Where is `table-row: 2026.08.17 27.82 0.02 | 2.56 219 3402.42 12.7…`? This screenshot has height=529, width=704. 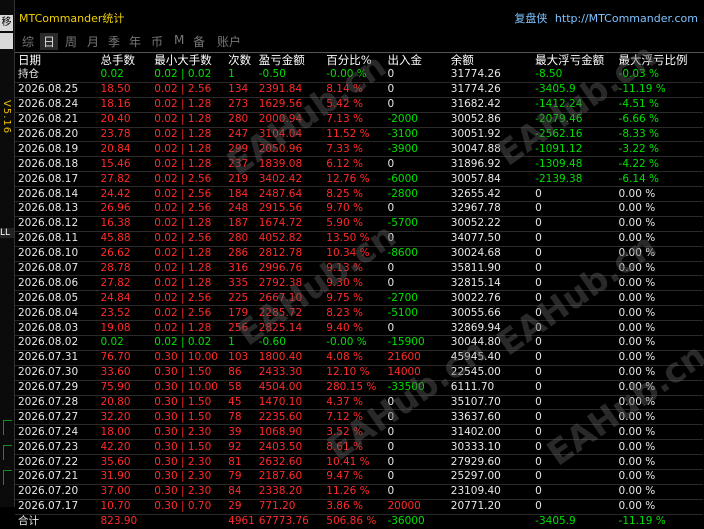 table-row: 2026.08.17 27.82 0.02 | 2.56 219 3402.42 12.7… is located at coordinates (359, 179).